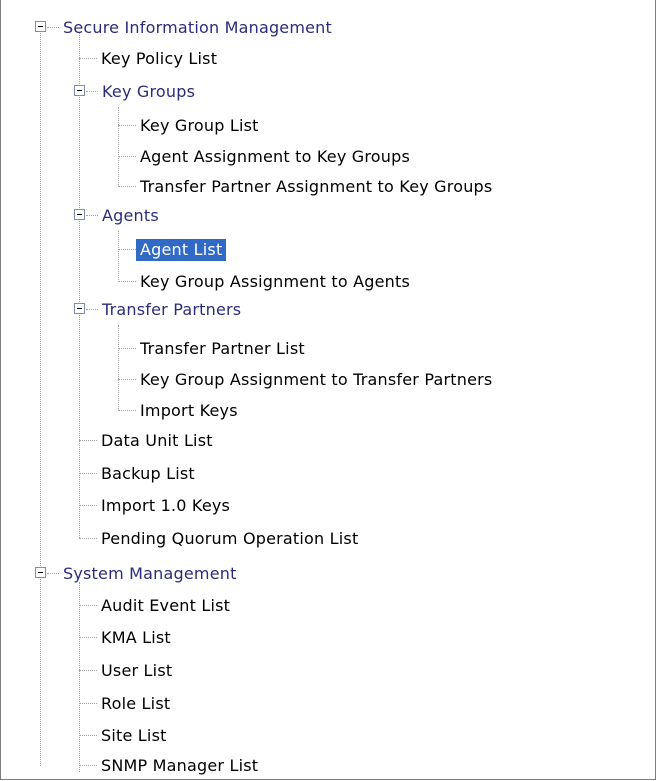 This screenshot has height=781, width=656. Describe the element at coordinates (181, 250) in the screenshot. I see `tree-label-agent-list-selected: Agent List` at that location.